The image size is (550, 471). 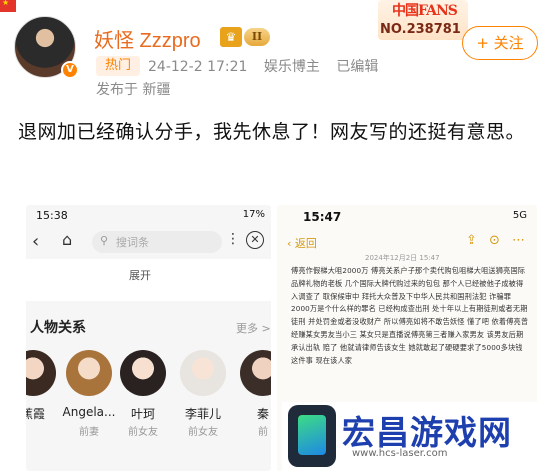 I want to click on post-datetime: 24-12-2 17:21, so click(x=198, y=67).